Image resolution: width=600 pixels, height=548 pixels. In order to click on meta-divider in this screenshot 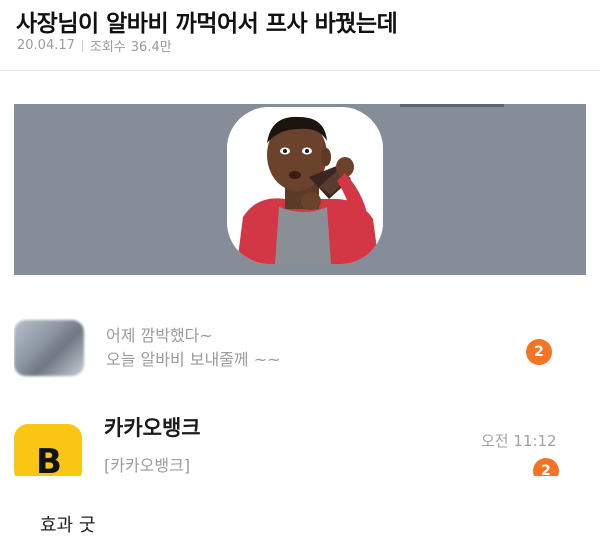, I will do `click(82, 45)`.